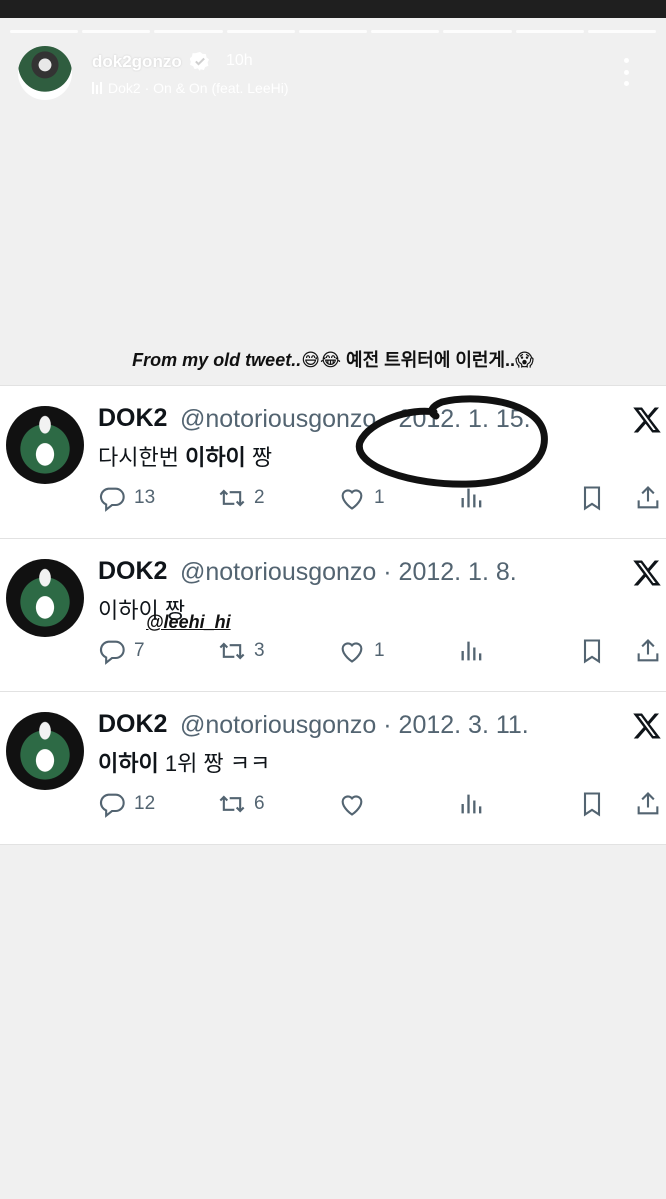 This screenshot has width=666, height=1199. I want to click on status-bar, so click(333, 9).